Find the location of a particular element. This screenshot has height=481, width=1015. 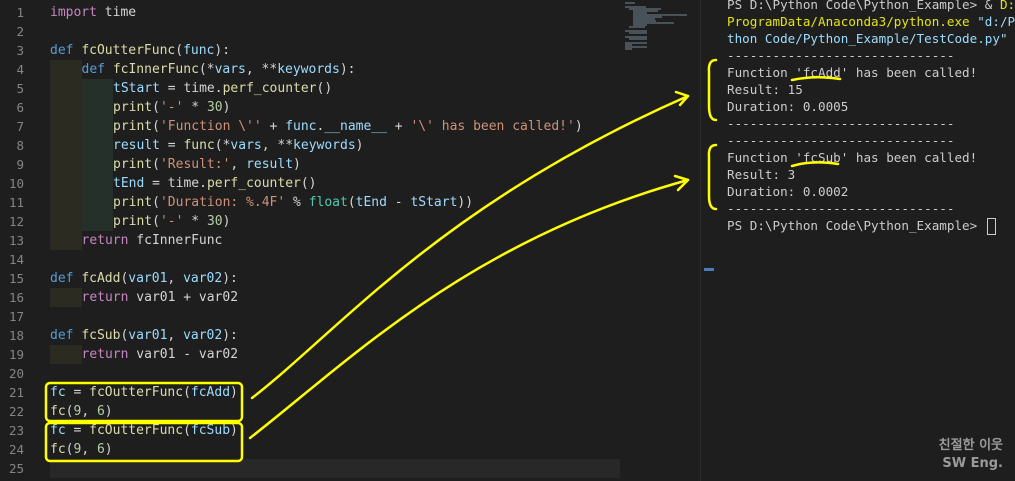

watermark: 친절한 이웃 SW Eng. is located at coordinates (971, 455).